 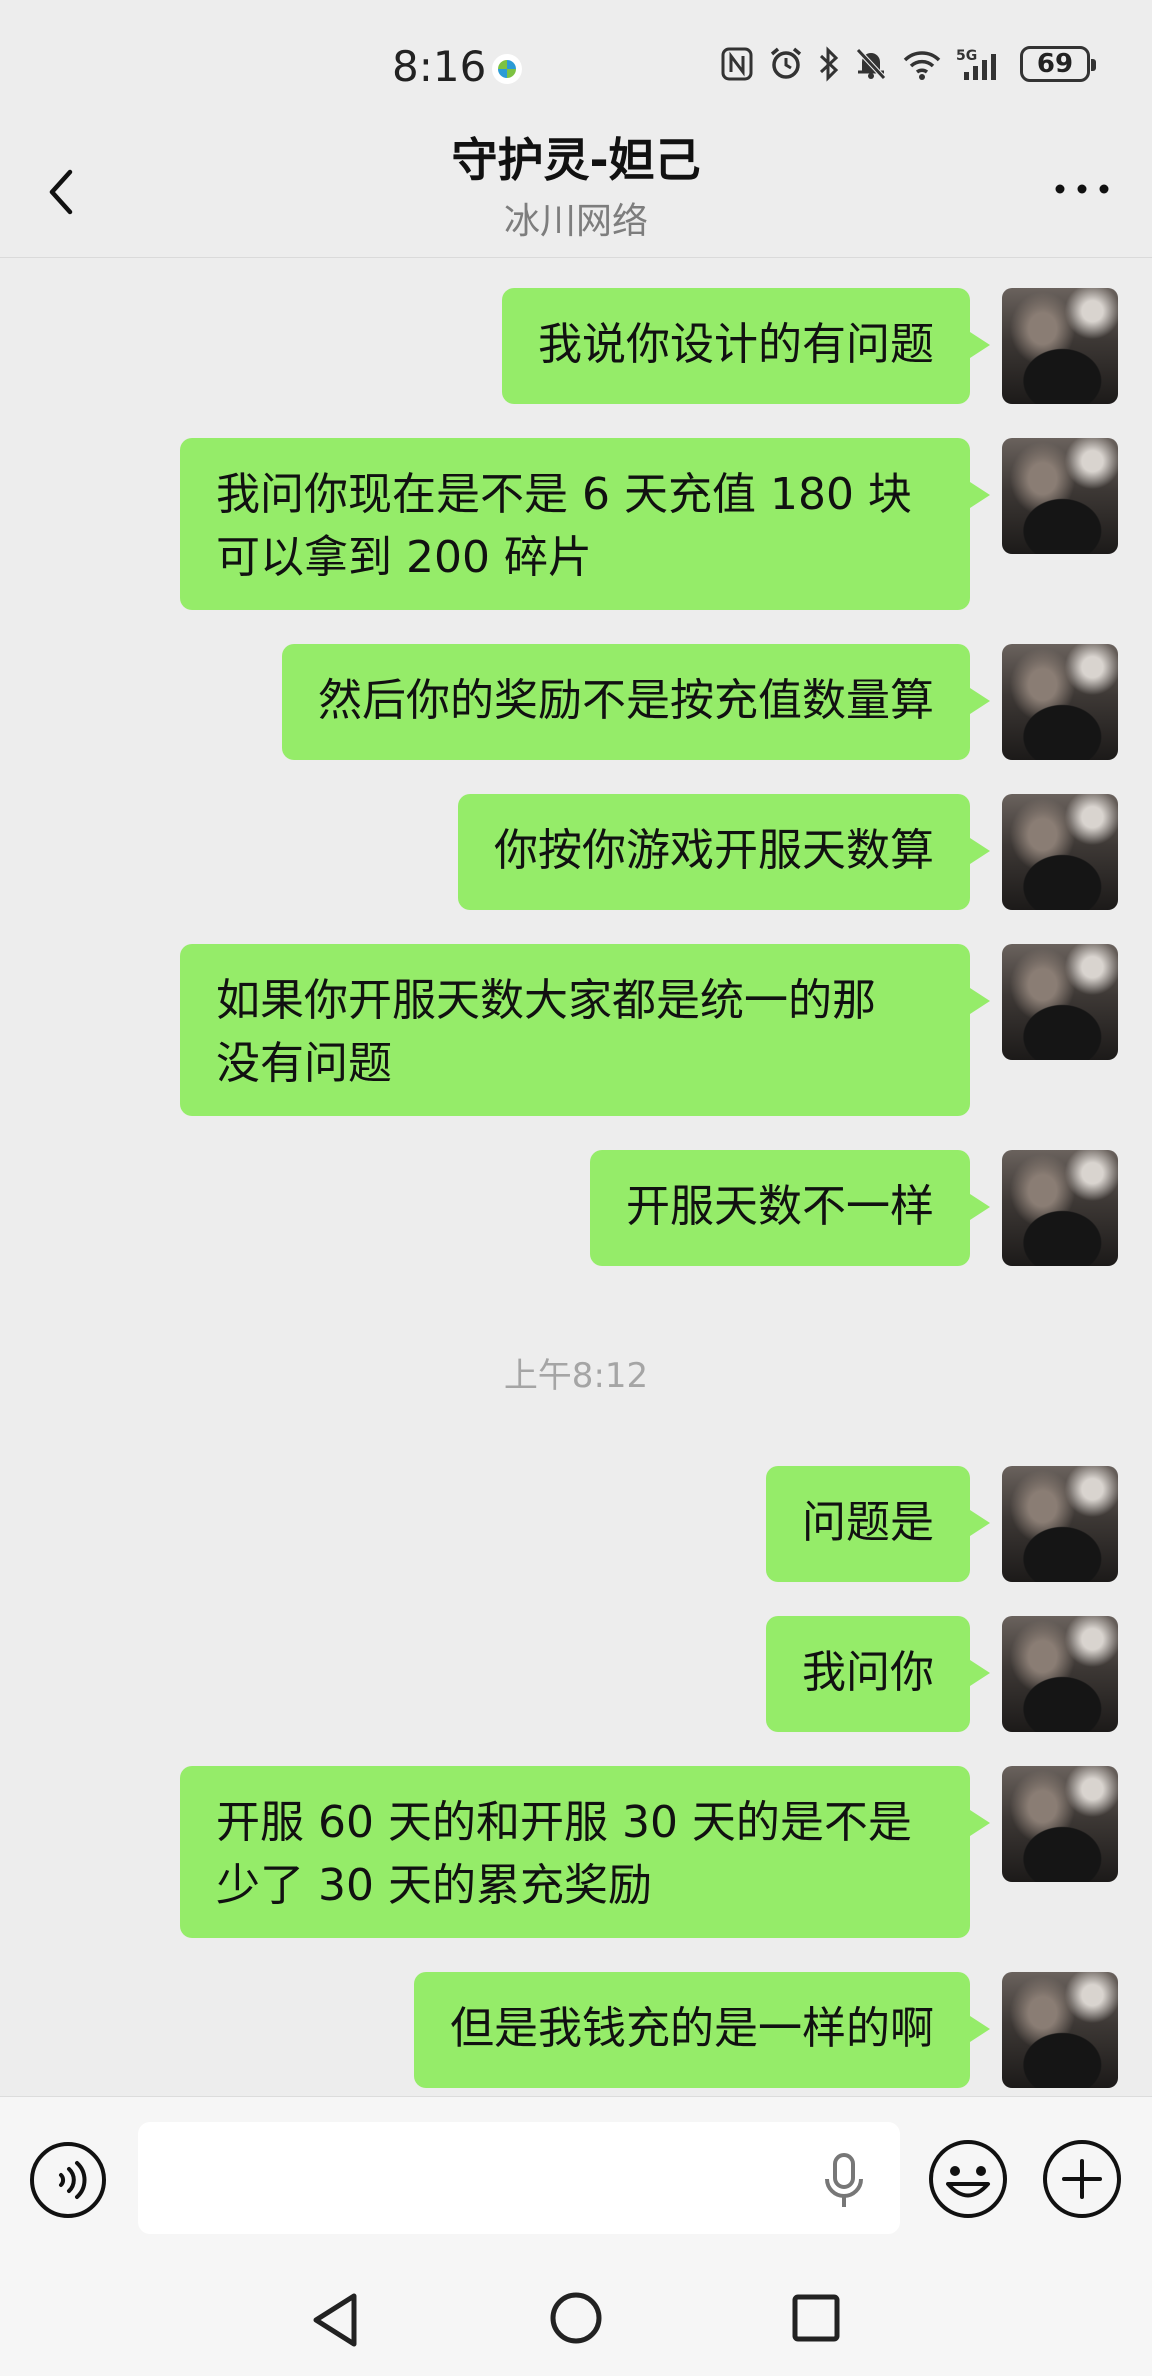 What do you see at coordinates (576, 65) in the screenshot?
I see `status-bar: 8:16 5G 69` at bounding box center [576, 65].